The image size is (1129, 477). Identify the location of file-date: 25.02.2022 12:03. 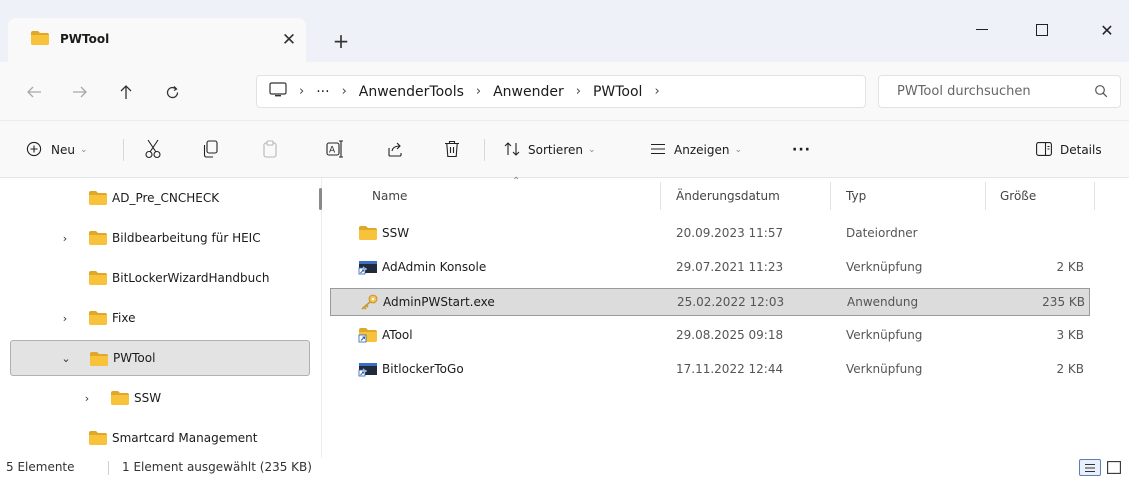
(731, 302).